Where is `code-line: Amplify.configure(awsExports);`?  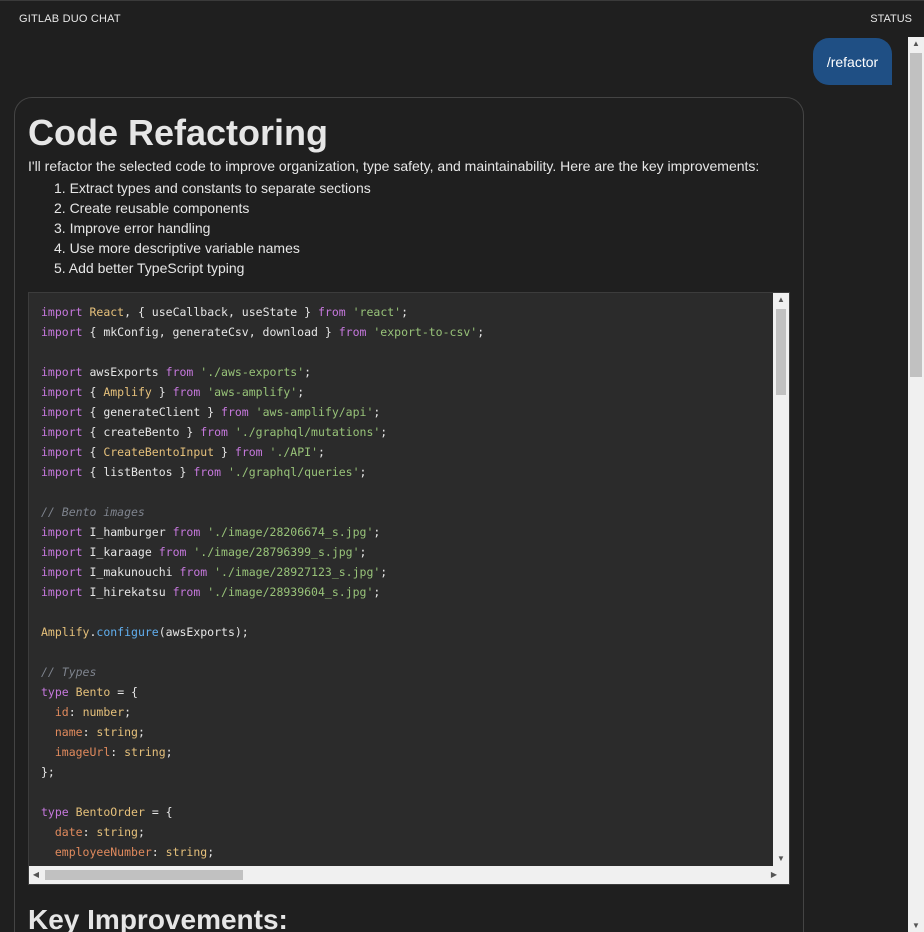 code-line: Amplify.configure(awsExports); is located at coordinates (406, 632).